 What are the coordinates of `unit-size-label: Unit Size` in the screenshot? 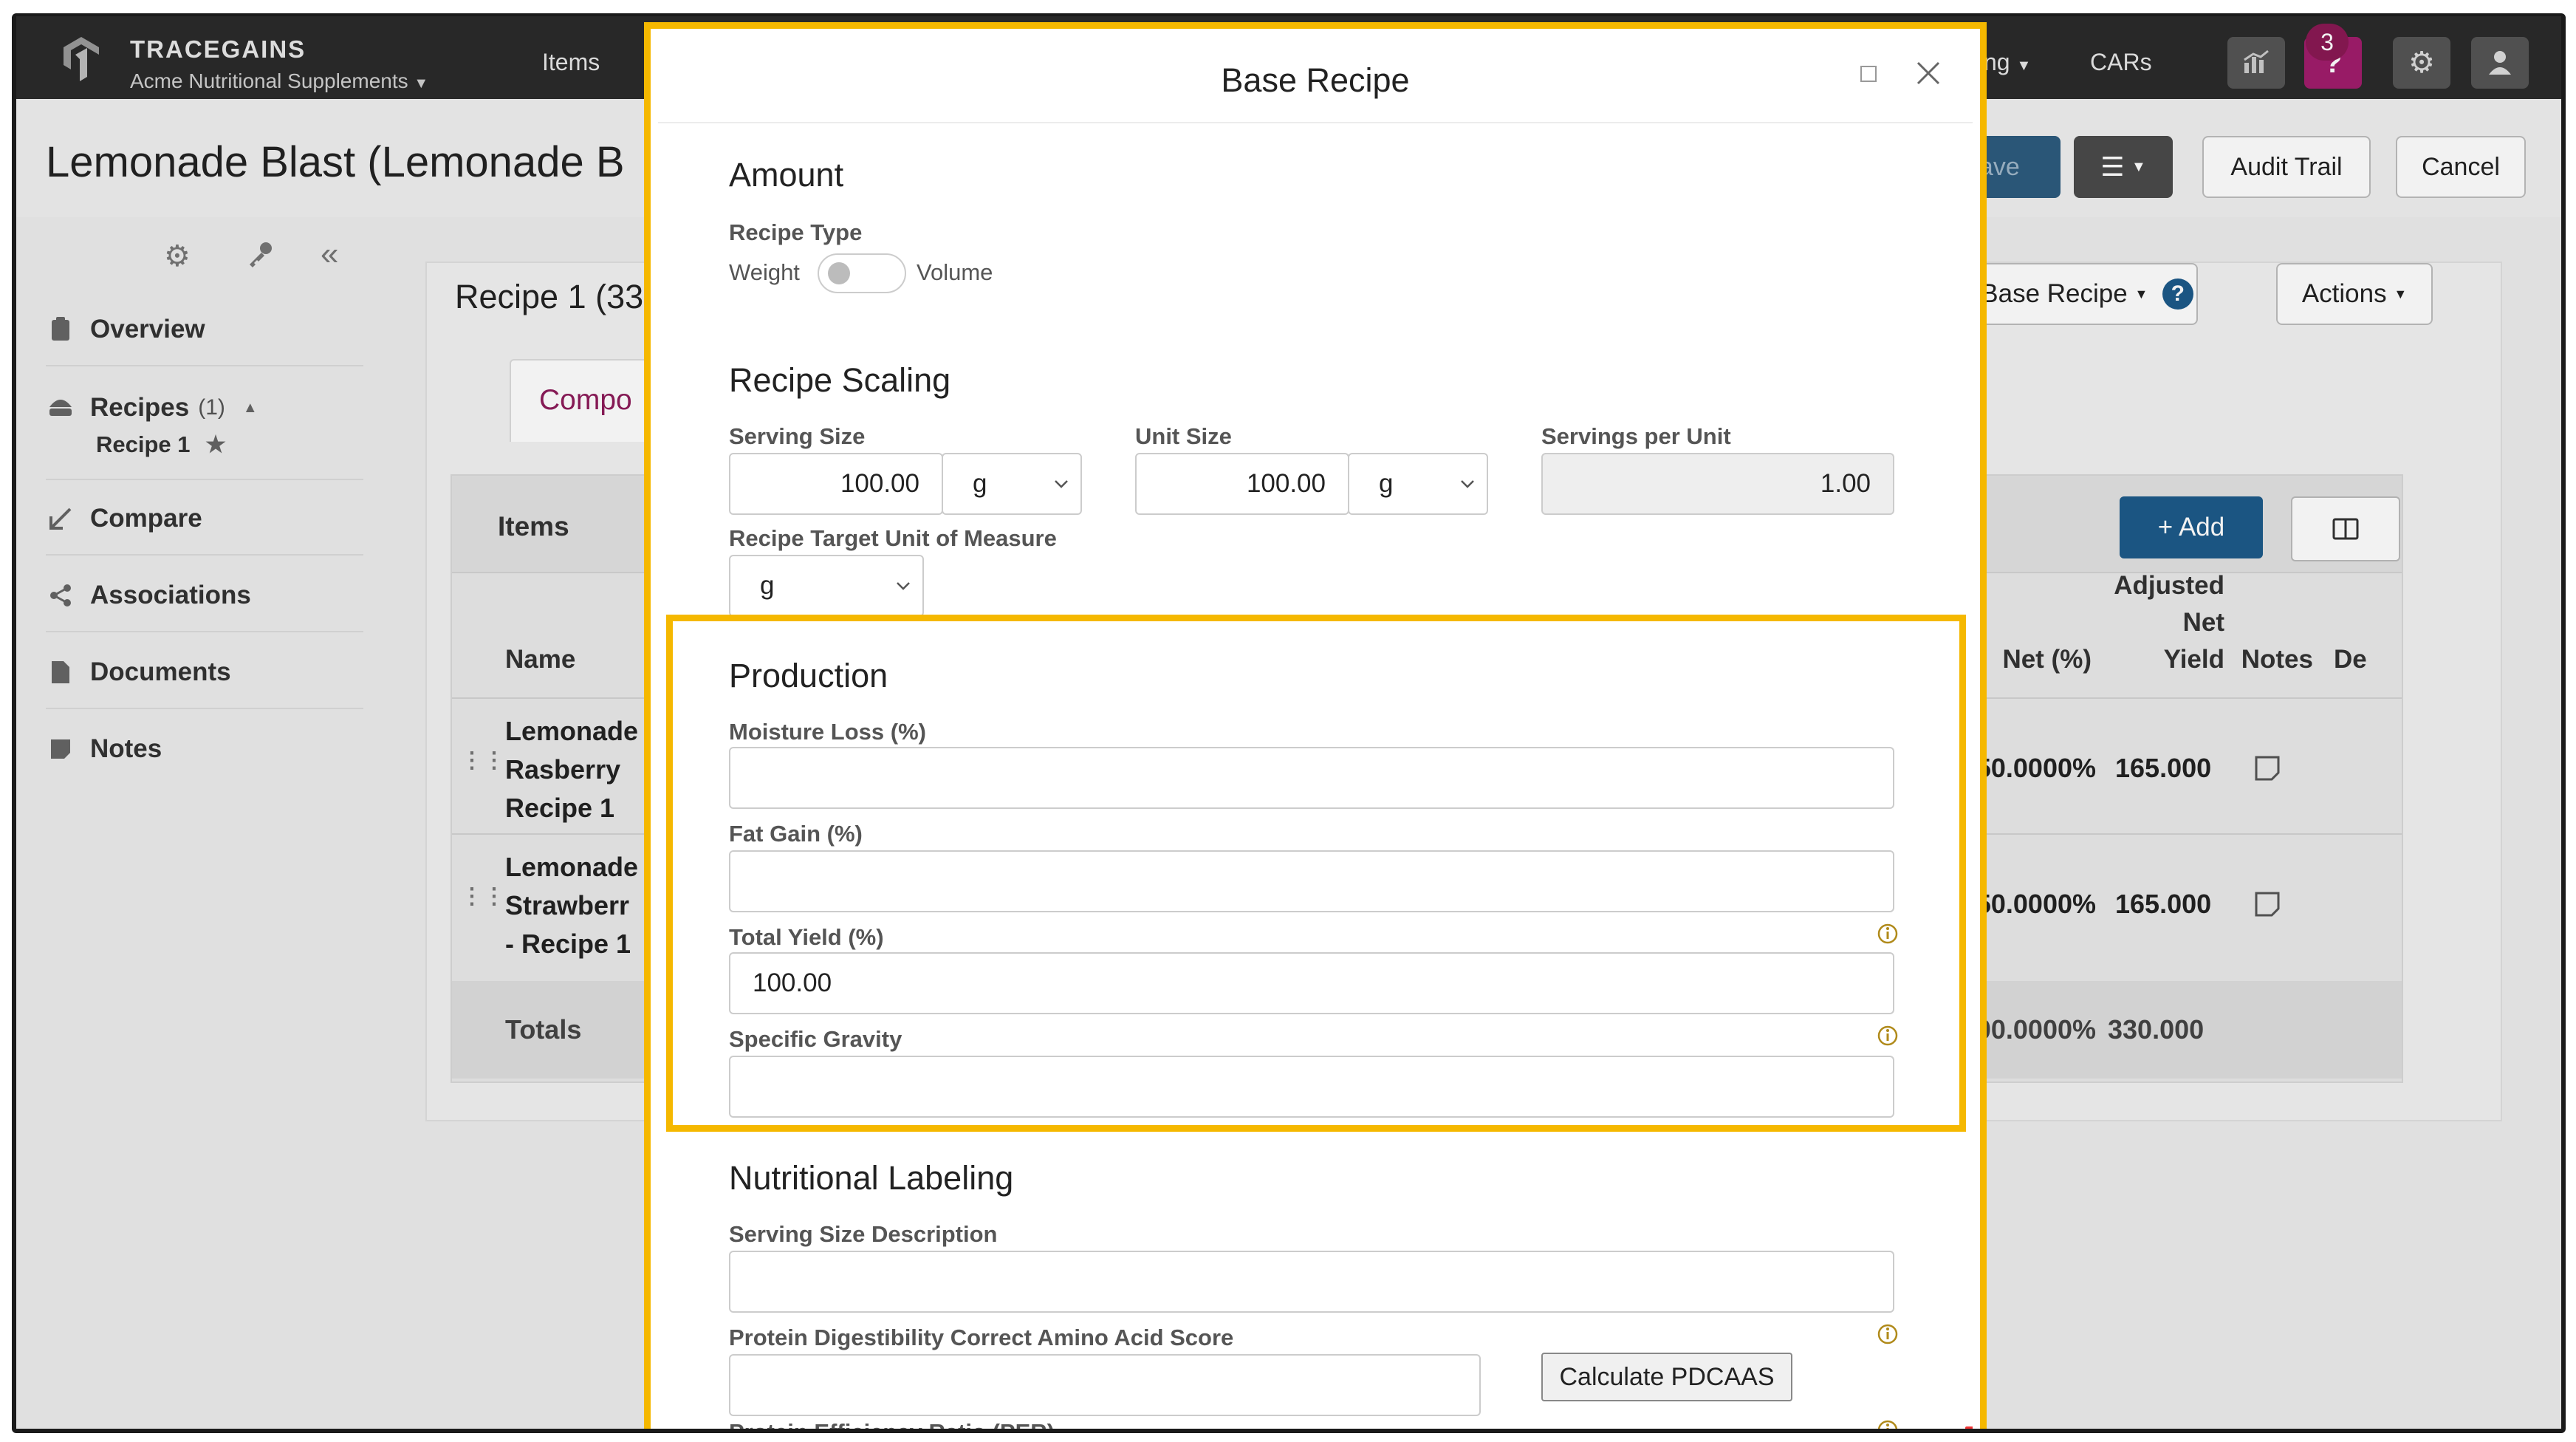 It's located at (1183, 436).